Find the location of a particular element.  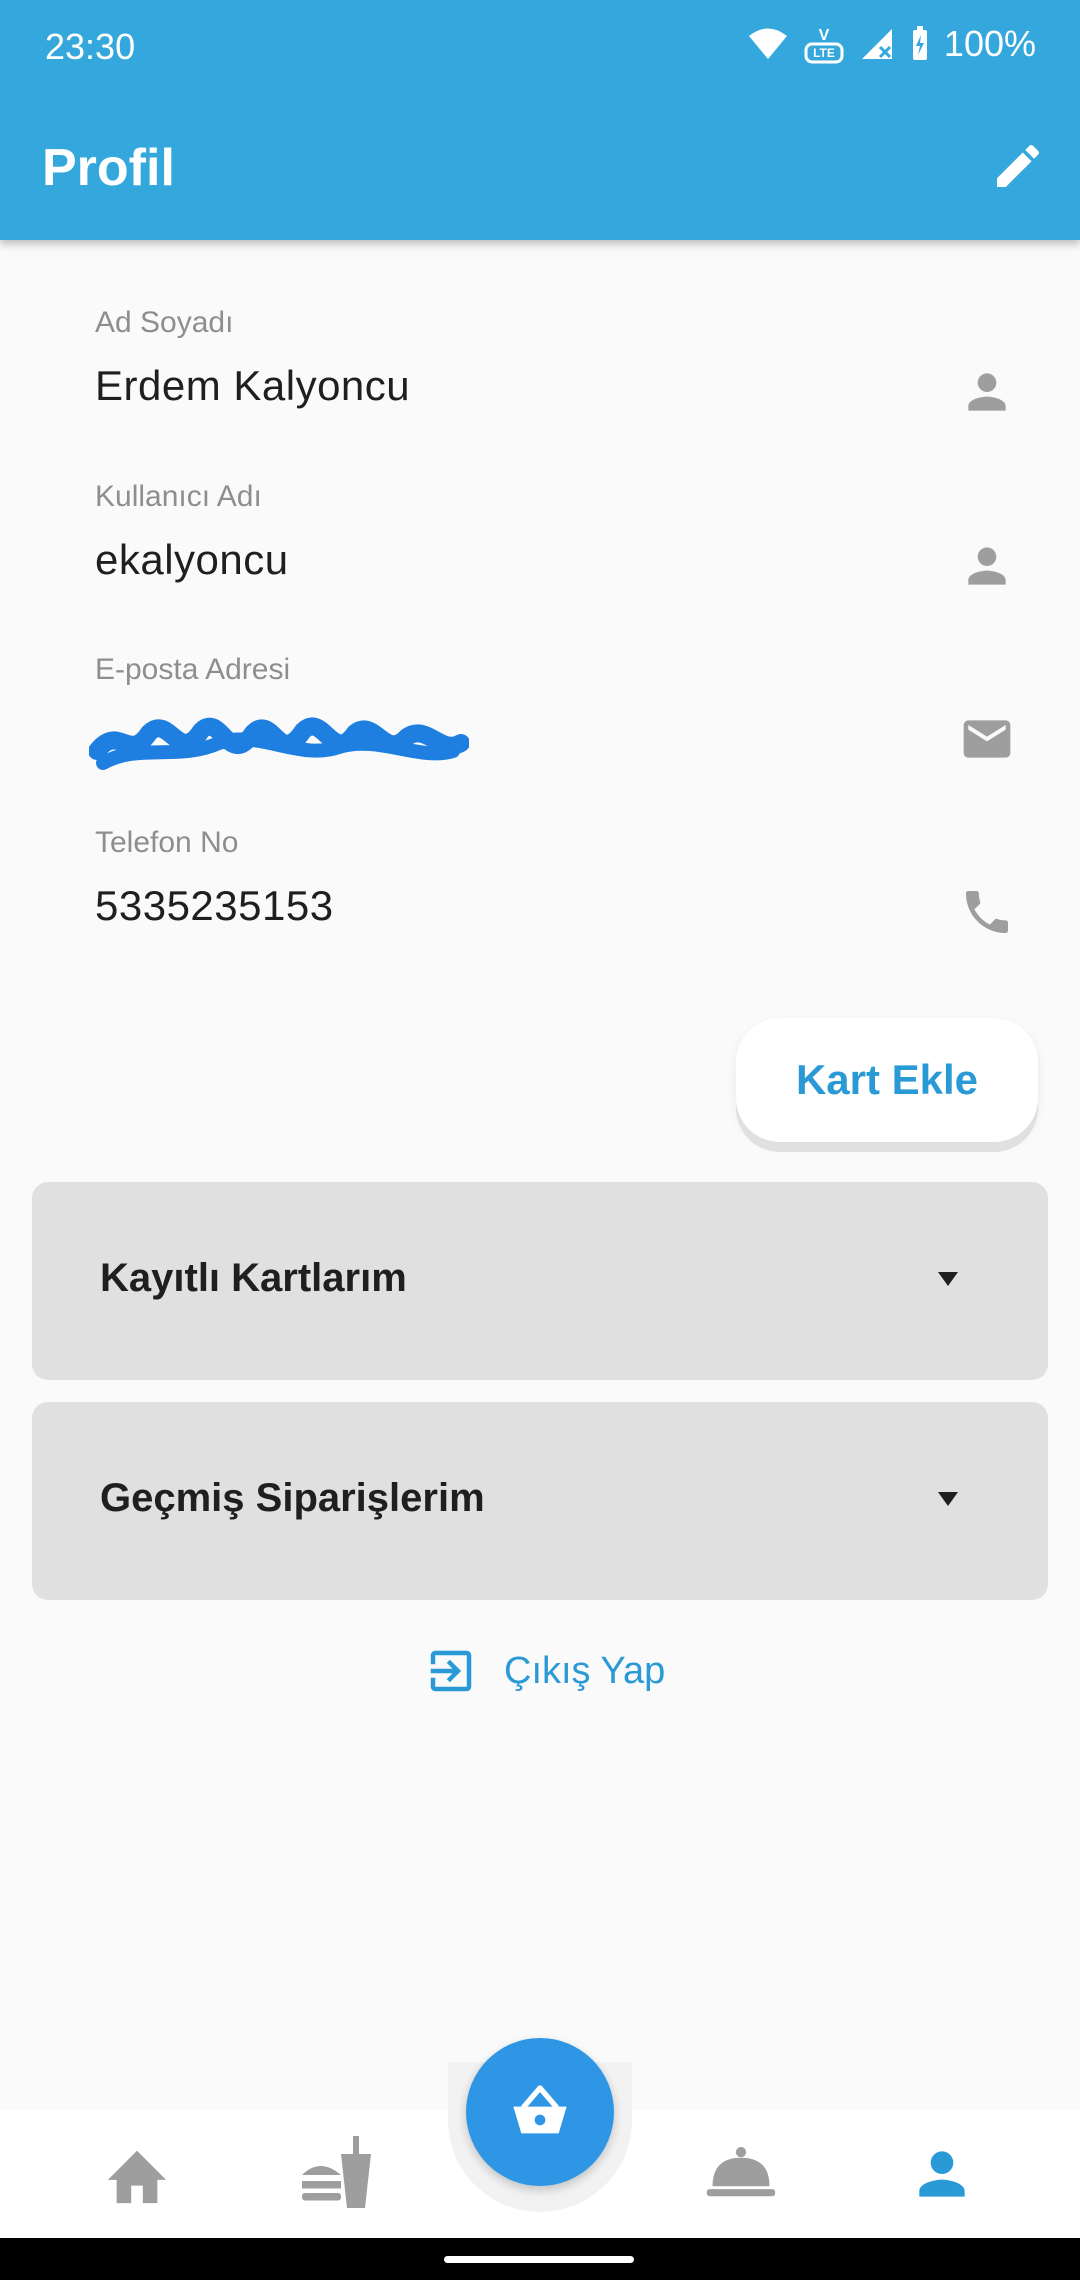

panel-title: Geçmiş Siparişlerim is located at coordinates (292, 1498).